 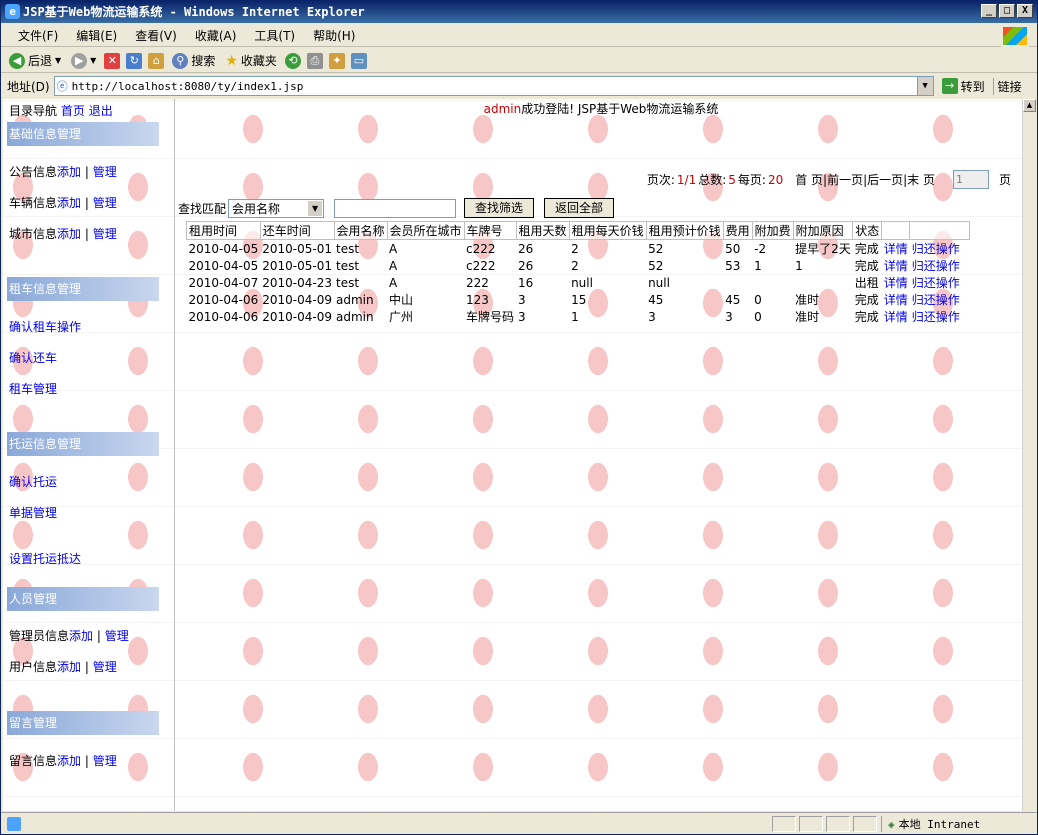 I want to click on header-status: 状态, so click(x=867, y=230).